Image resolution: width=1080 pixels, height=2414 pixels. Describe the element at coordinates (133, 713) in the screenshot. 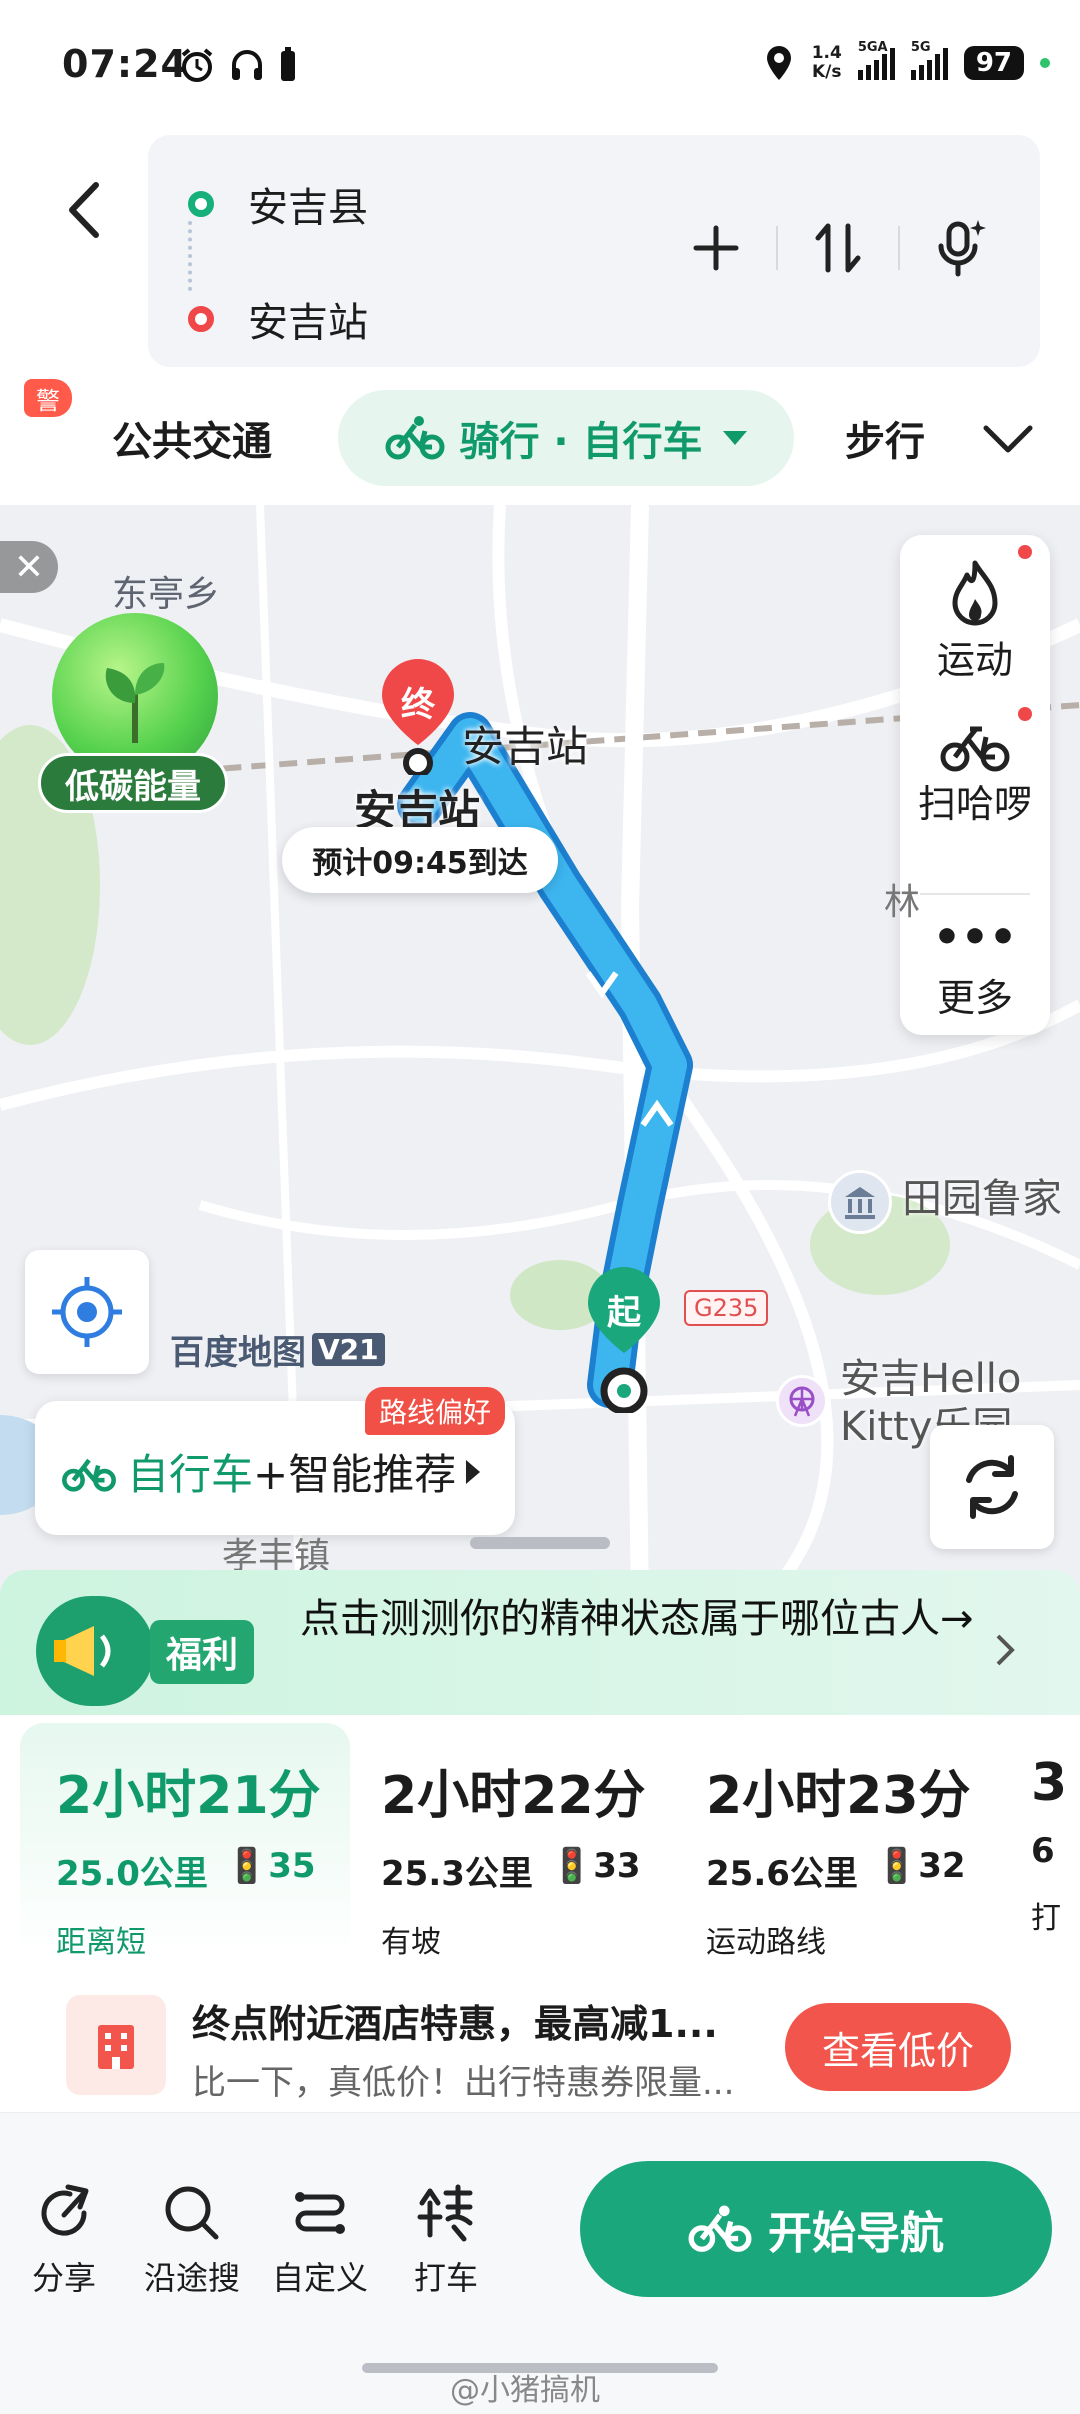

I see `low-carbon-energy: 低碳能量` at that location.